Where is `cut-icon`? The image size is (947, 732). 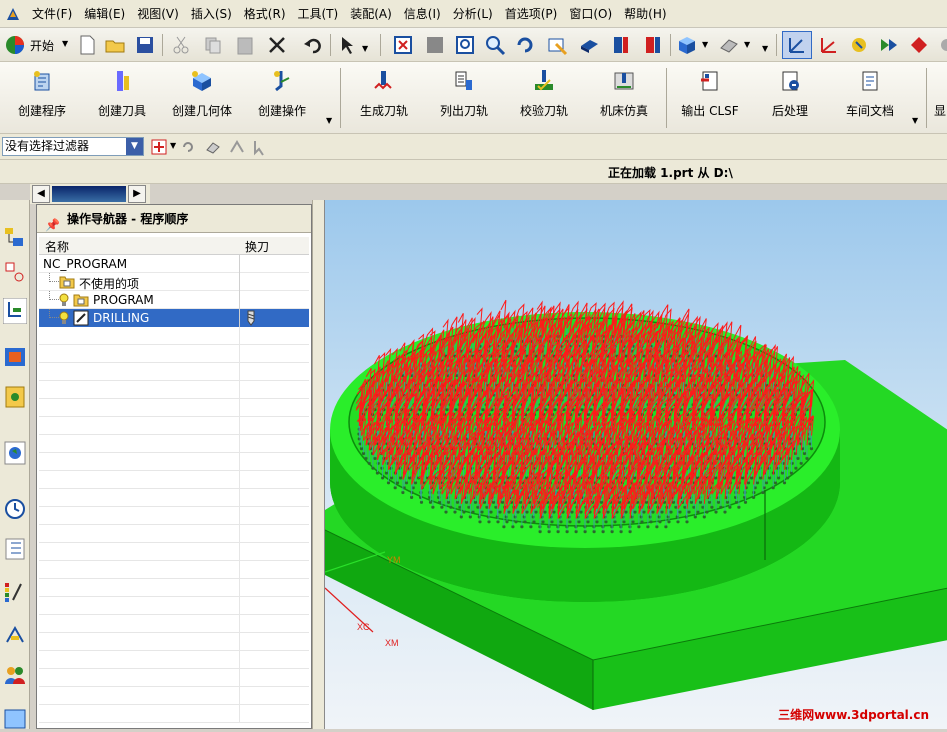
cut-icon is located at coordinates (181, 45).